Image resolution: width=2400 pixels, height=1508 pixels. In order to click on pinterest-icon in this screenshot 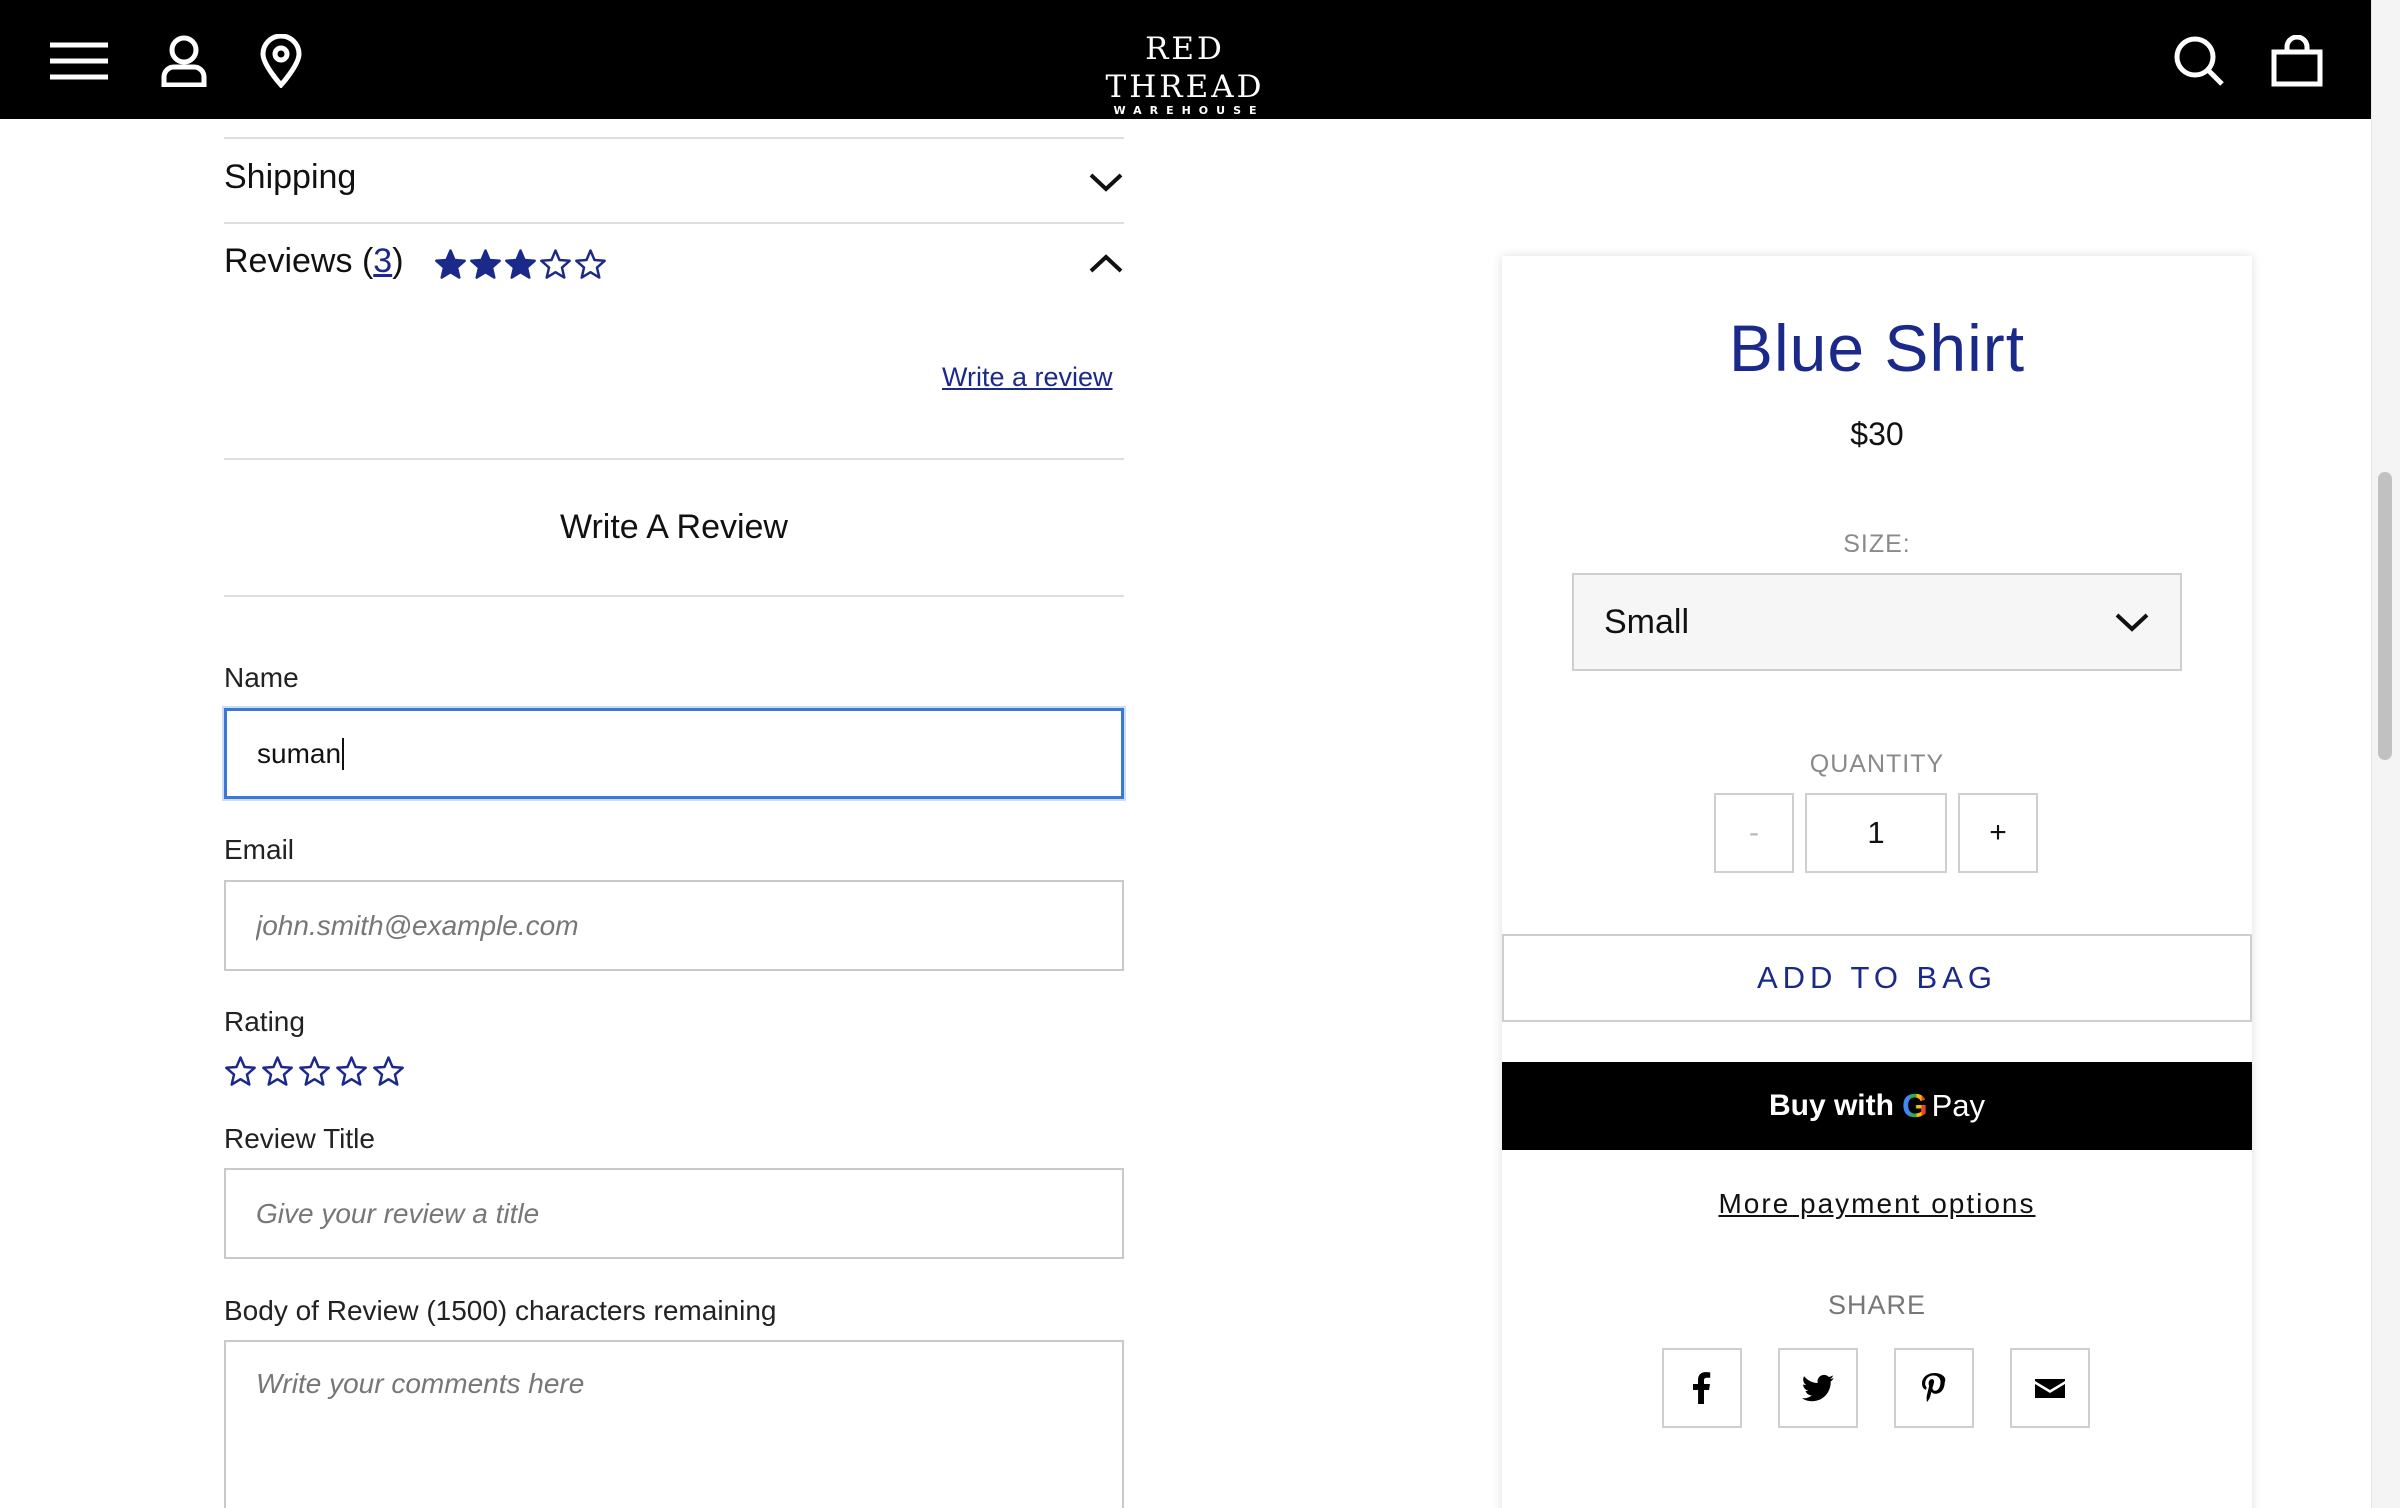, I will do `click(1934, 1387)`.